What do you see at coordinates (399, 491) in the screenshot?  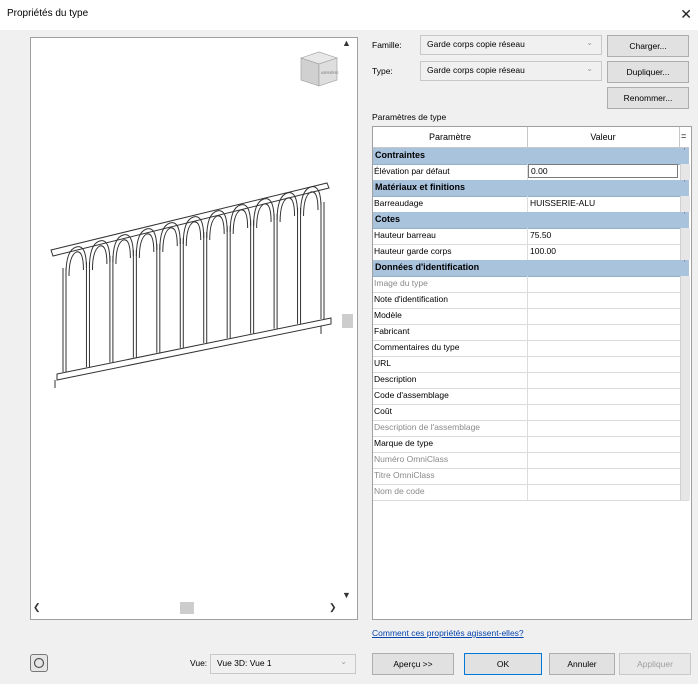 I see `parameter-name: Nom de code` at bounding box center [399, 491].